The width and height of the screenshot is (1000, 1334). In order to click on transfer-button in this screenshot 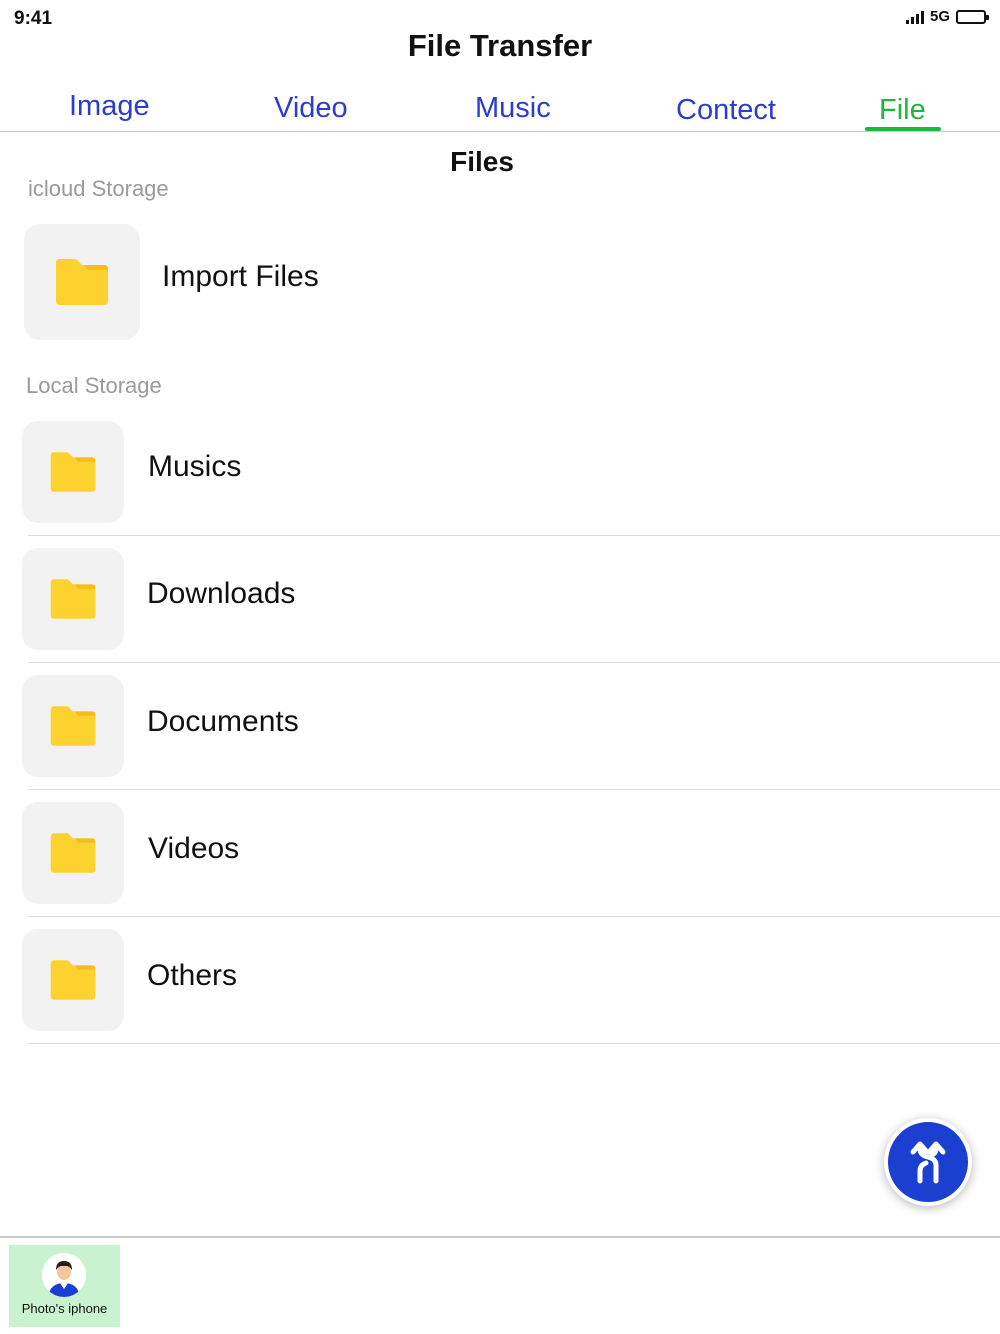, I will do `click(928, 1162)`.